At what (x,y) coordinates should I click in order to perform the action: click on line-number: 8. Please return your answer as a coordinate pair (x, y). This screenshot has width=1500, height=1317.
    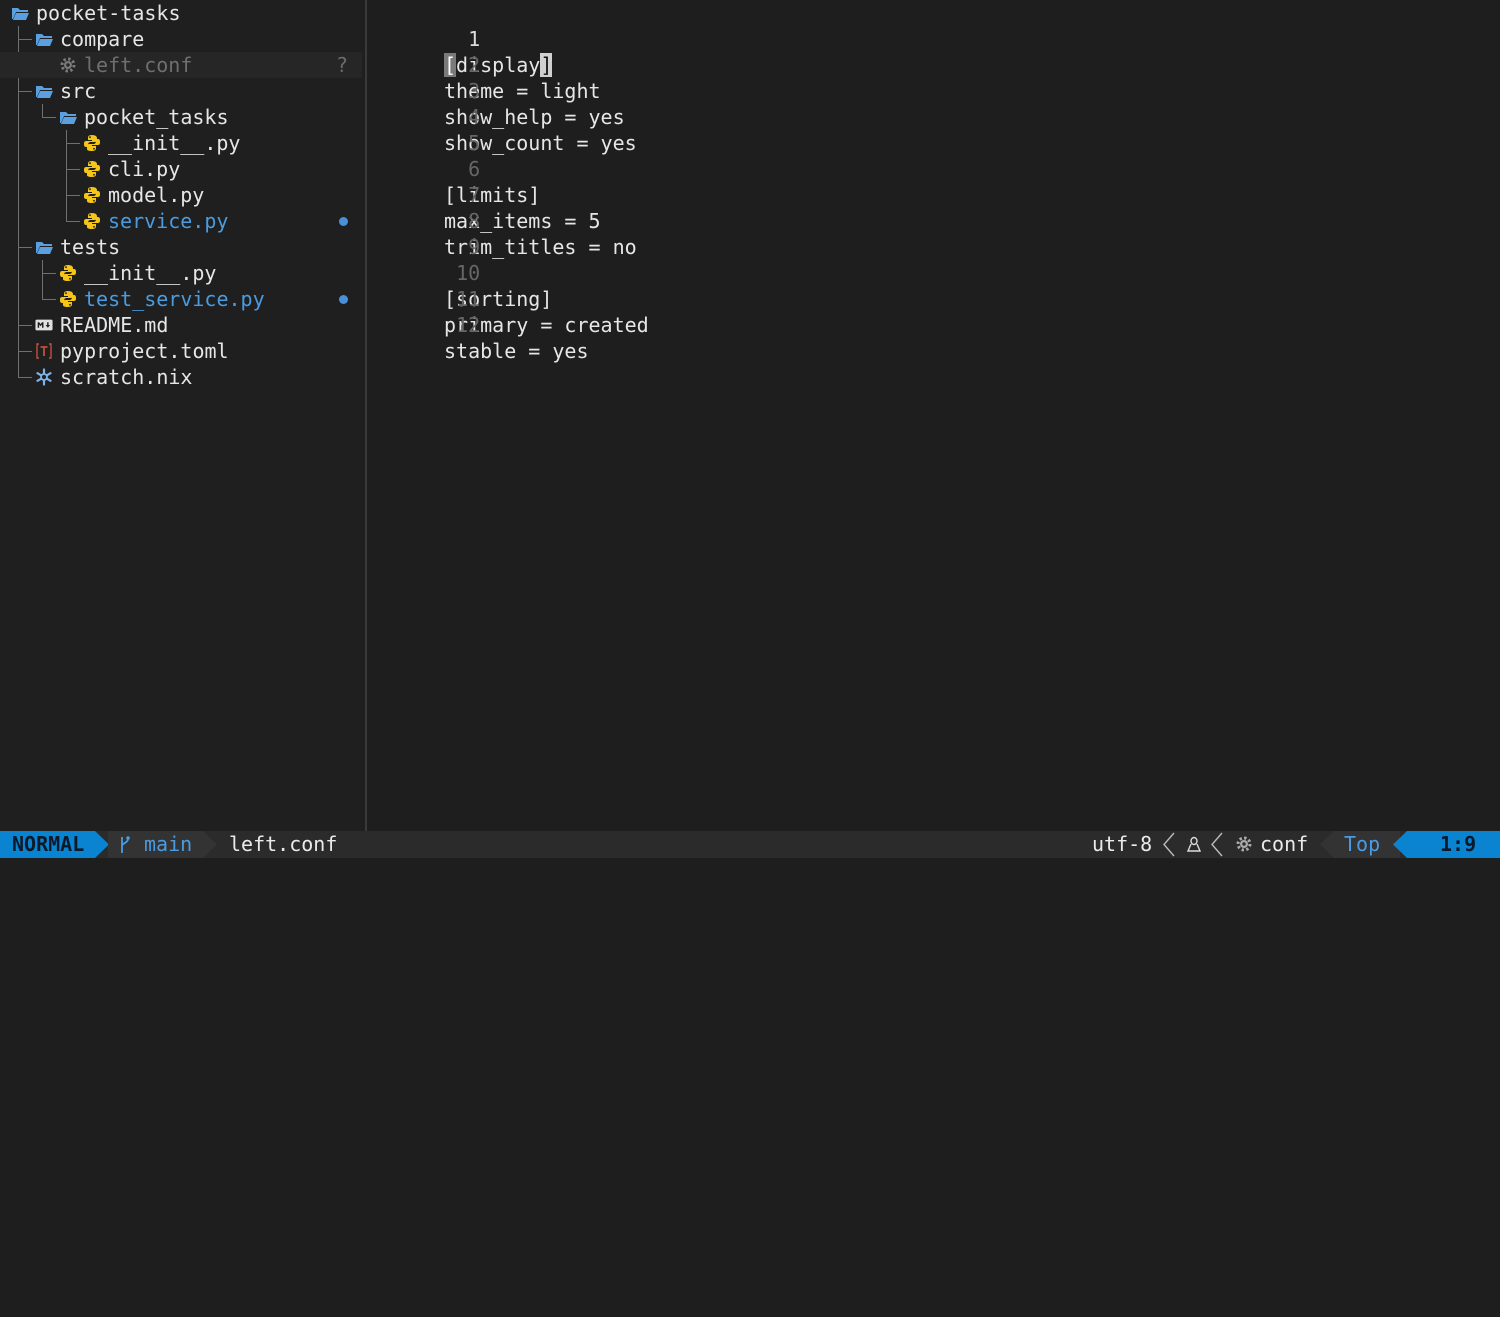
    Looking at the image, I should click on (474, 221).